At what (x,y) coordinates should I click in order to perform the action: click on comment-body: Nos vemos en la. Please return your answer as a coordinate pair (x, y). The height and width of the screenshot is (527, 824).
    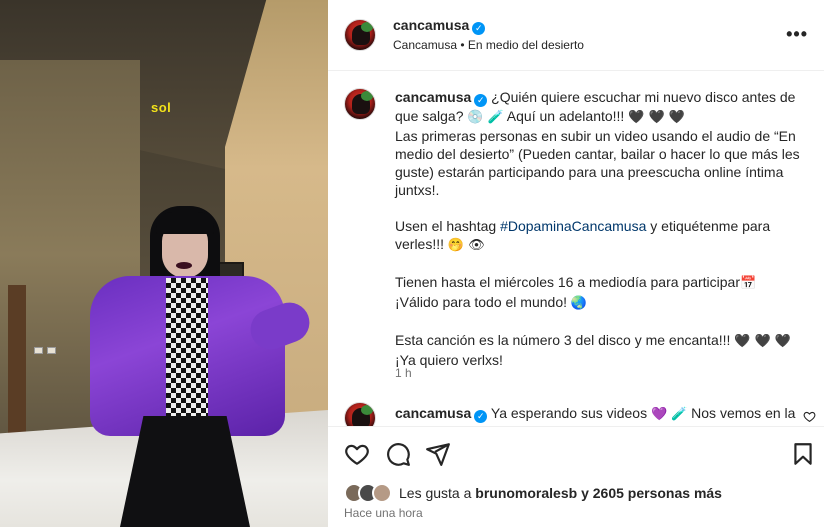
    Looking at the image, I should click on (741, 413).